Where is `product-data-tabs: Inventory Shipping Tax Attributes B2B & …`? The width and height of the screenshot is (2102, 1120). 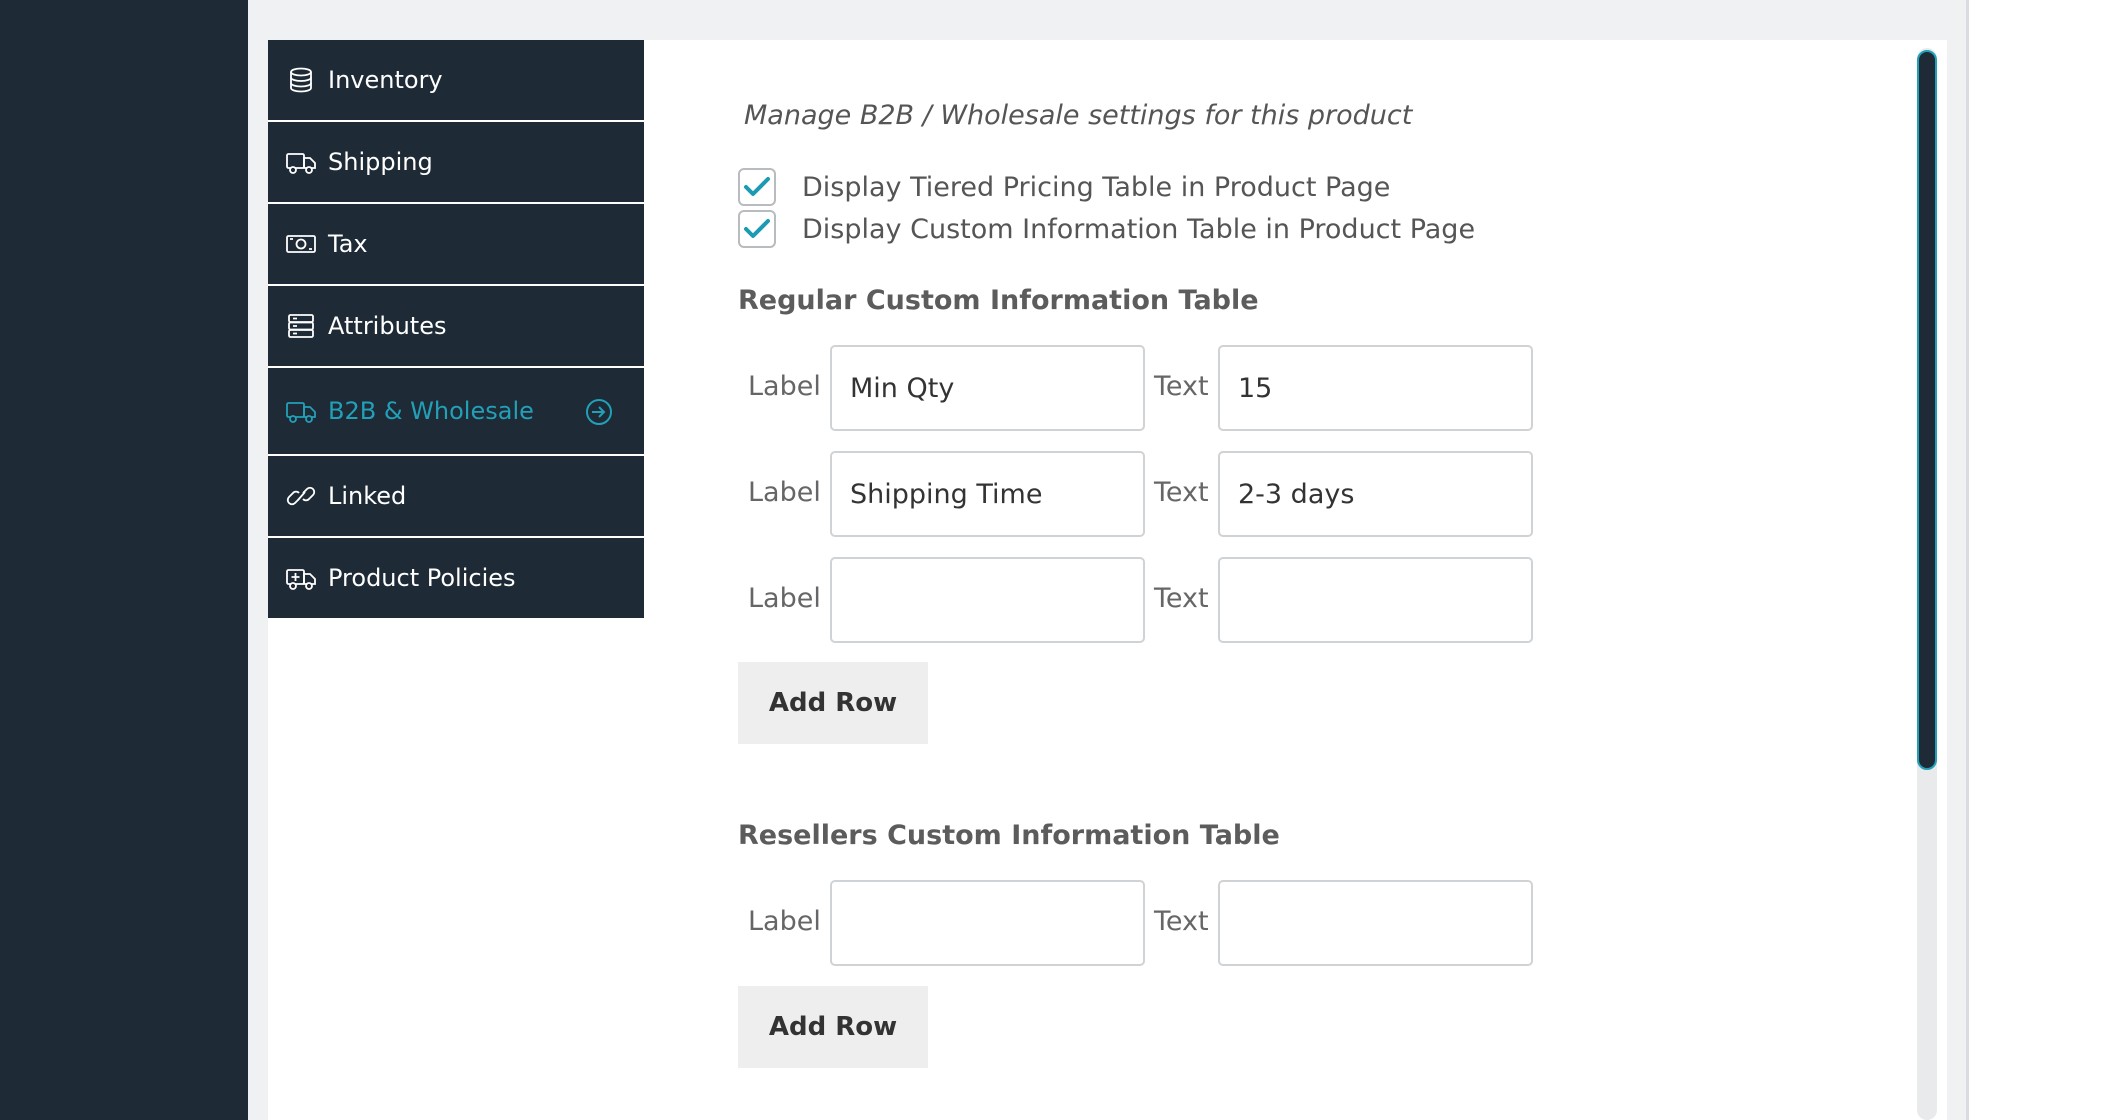
product-data-tabs: Inventory Shipping Tax Attributes B2B & … is located at coordinates (456, 330).